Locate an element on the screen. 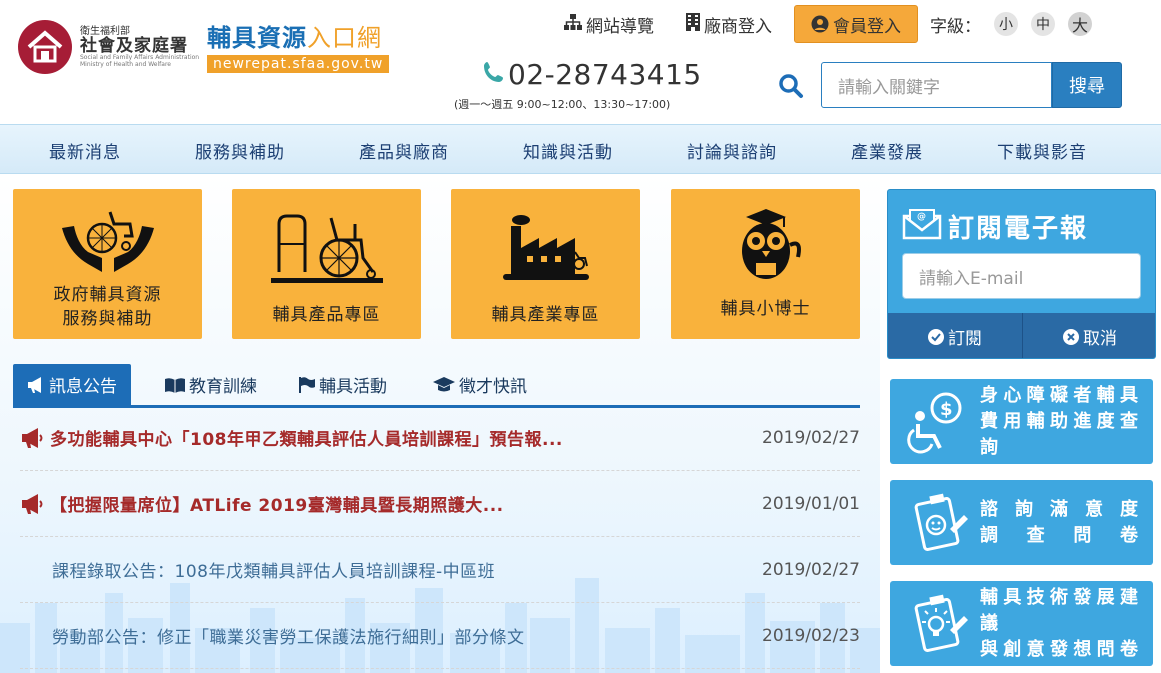  subscribe-actions: 訂閱 取消 is located at coordinates (1021, 335).